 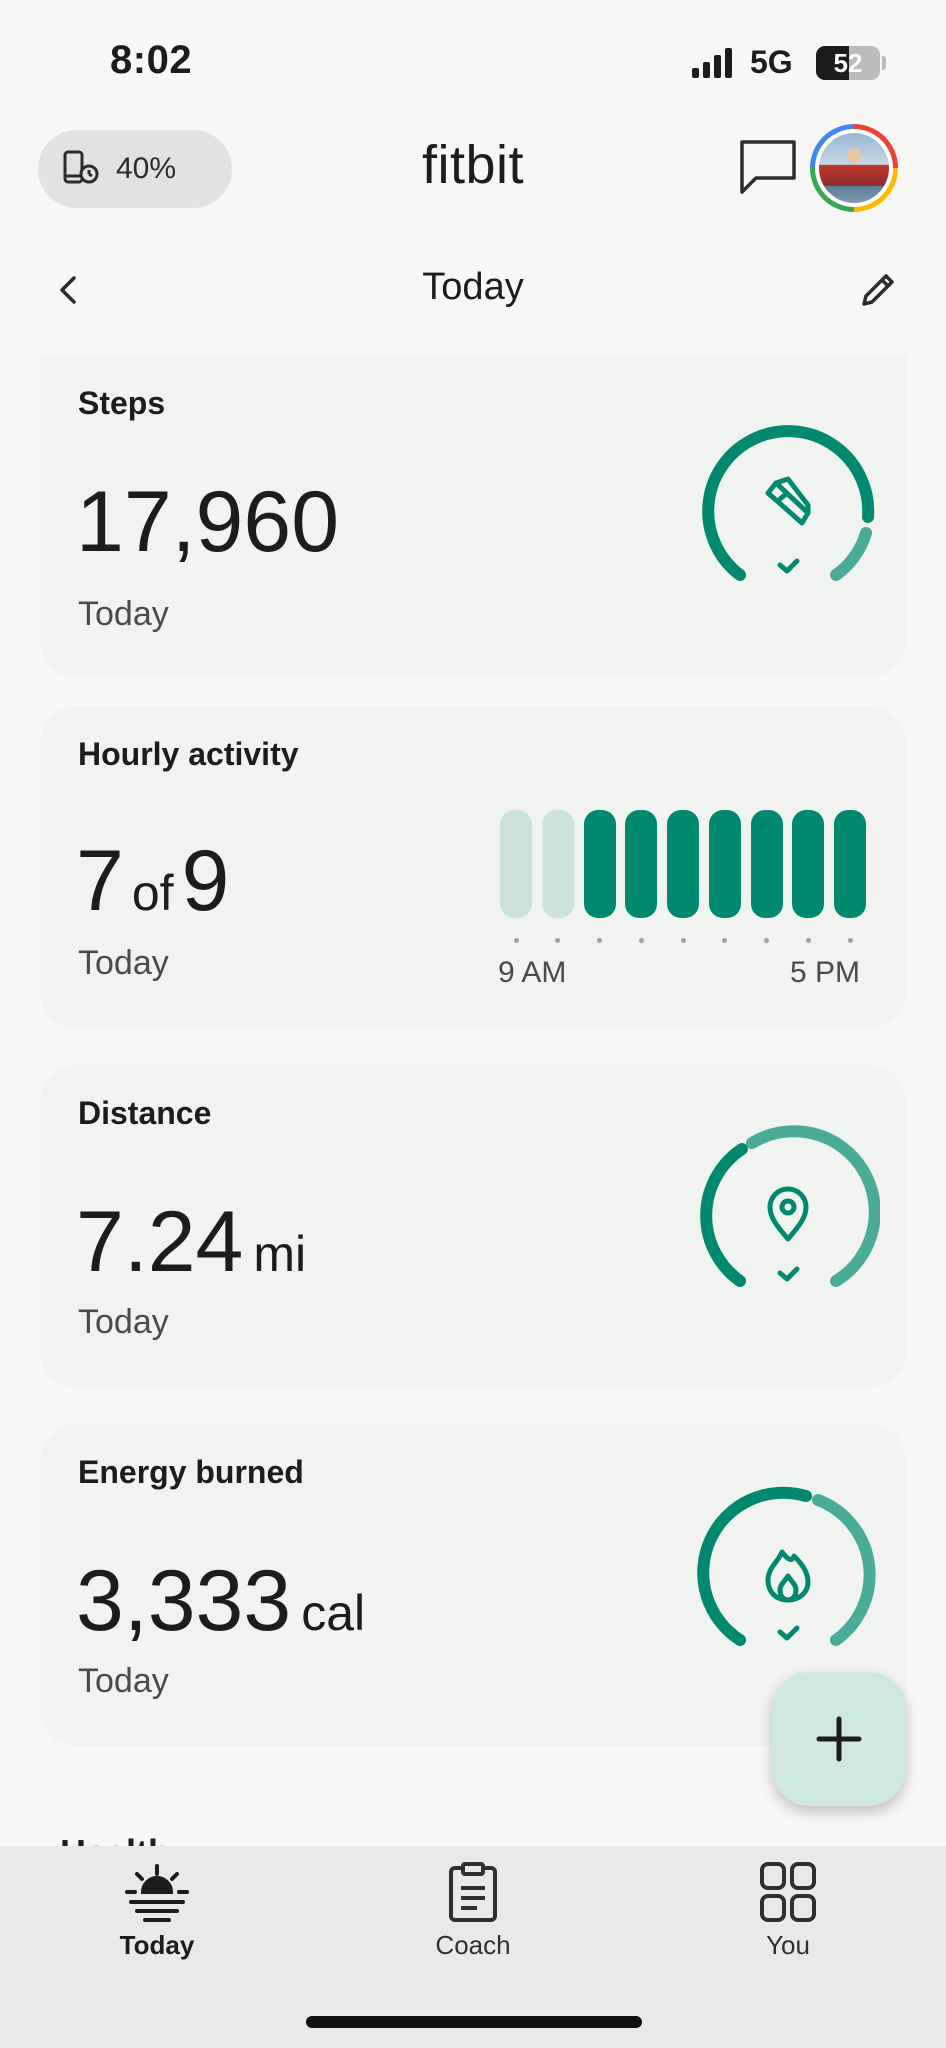 What do you see at coordinates (122, 403) in the screenshot?
I see `card-title: Steps` at bounding box center [122, 403].